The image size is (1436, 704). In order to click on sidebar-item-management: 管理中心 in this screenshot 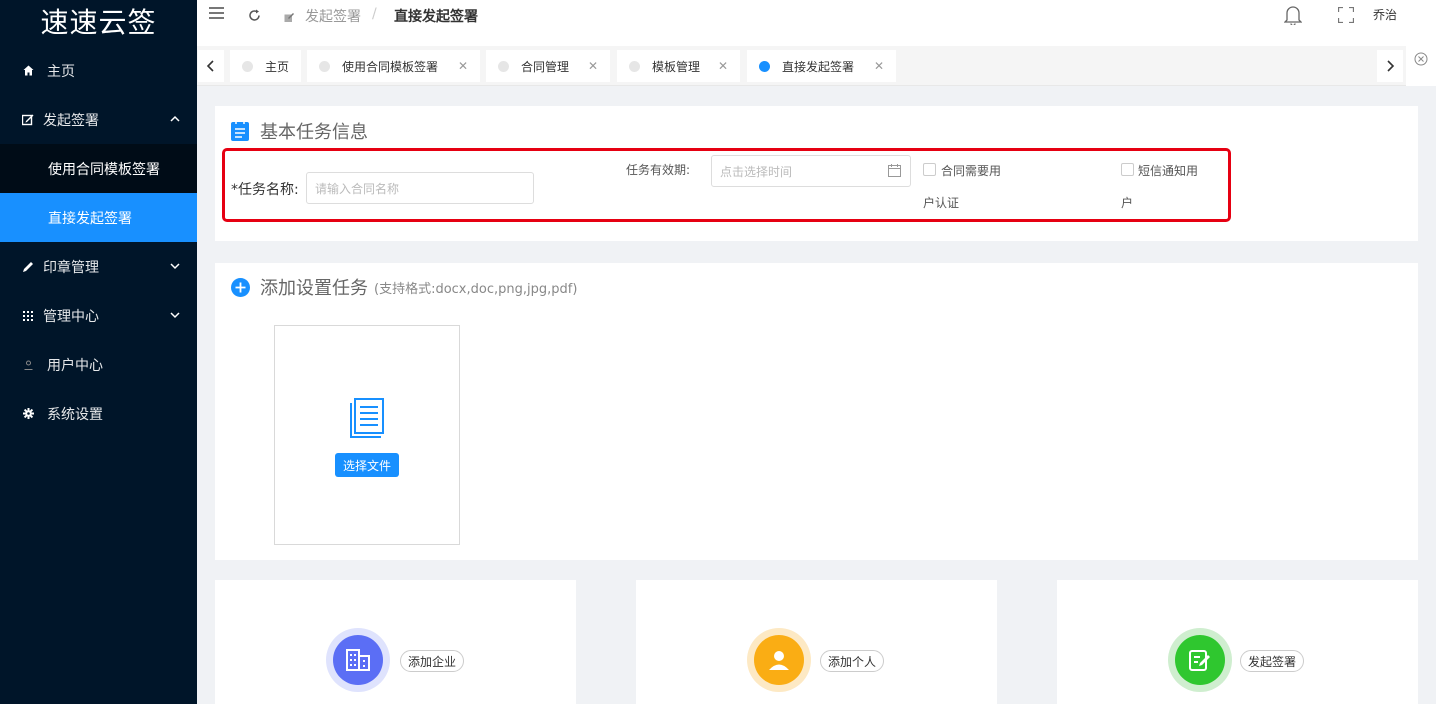, I will do `click(98, 315)`.